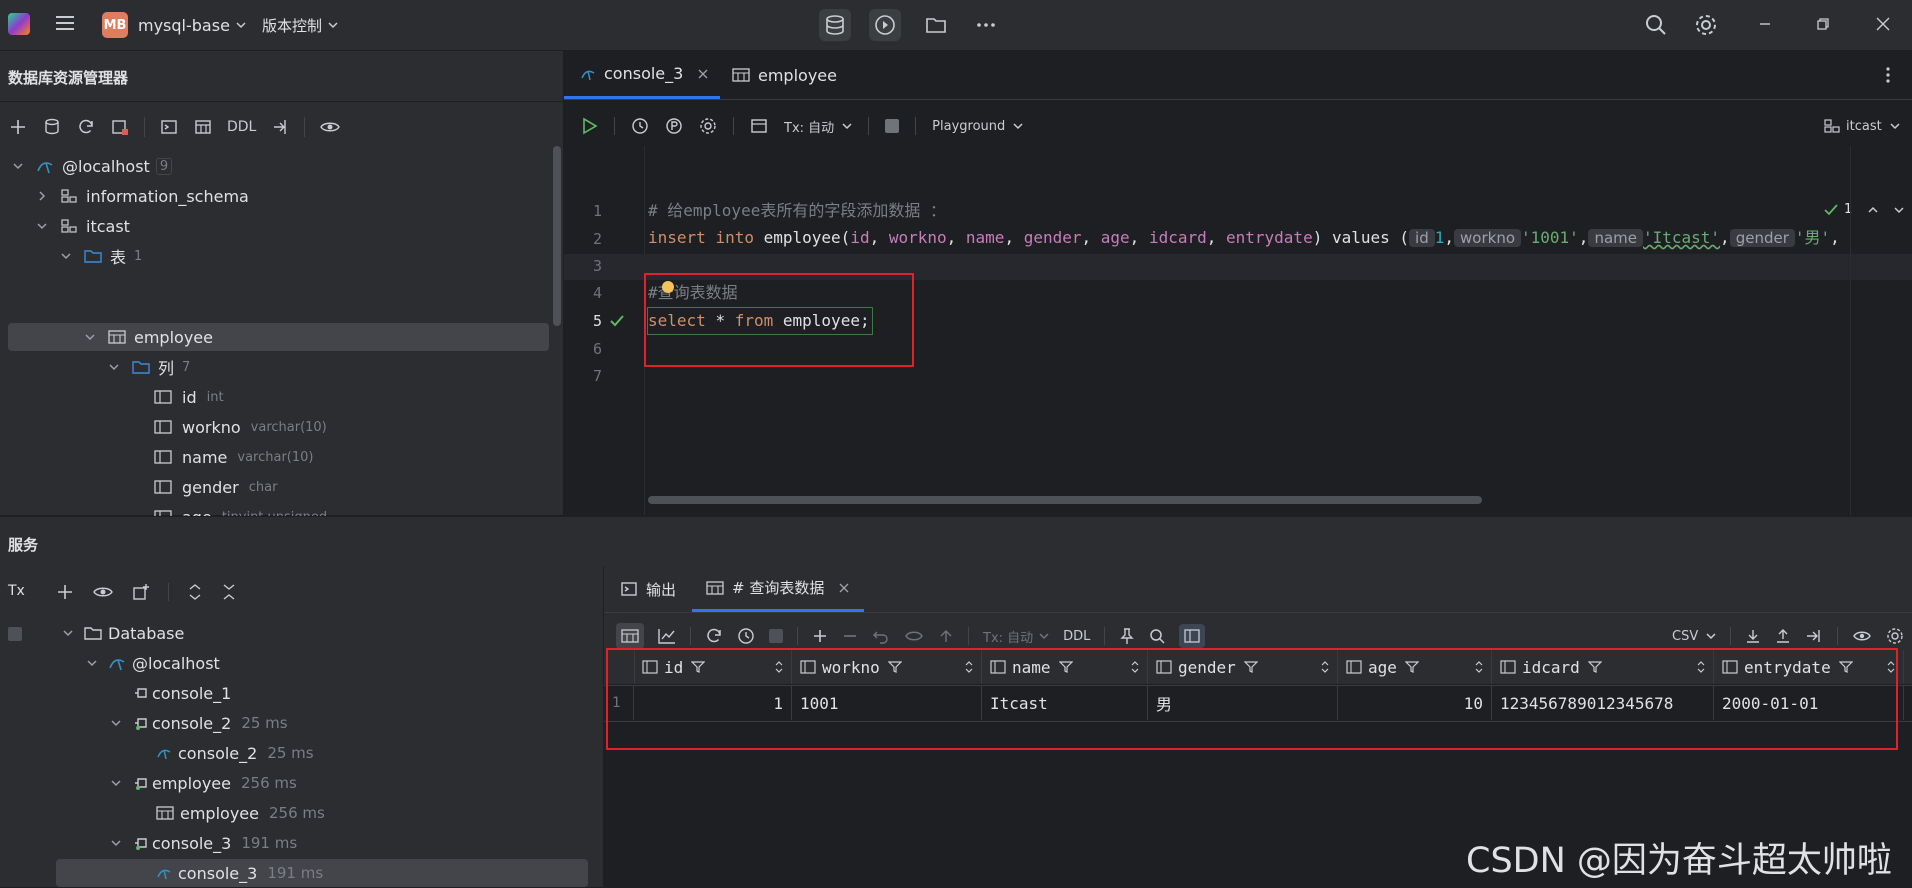 Image resolution: width=1912 pixels, height=888 pixels. What do you see at coordinates (16, 591) in the screenshot?
I see `tx-toggle: Tx` at bounding box center [16, 591].